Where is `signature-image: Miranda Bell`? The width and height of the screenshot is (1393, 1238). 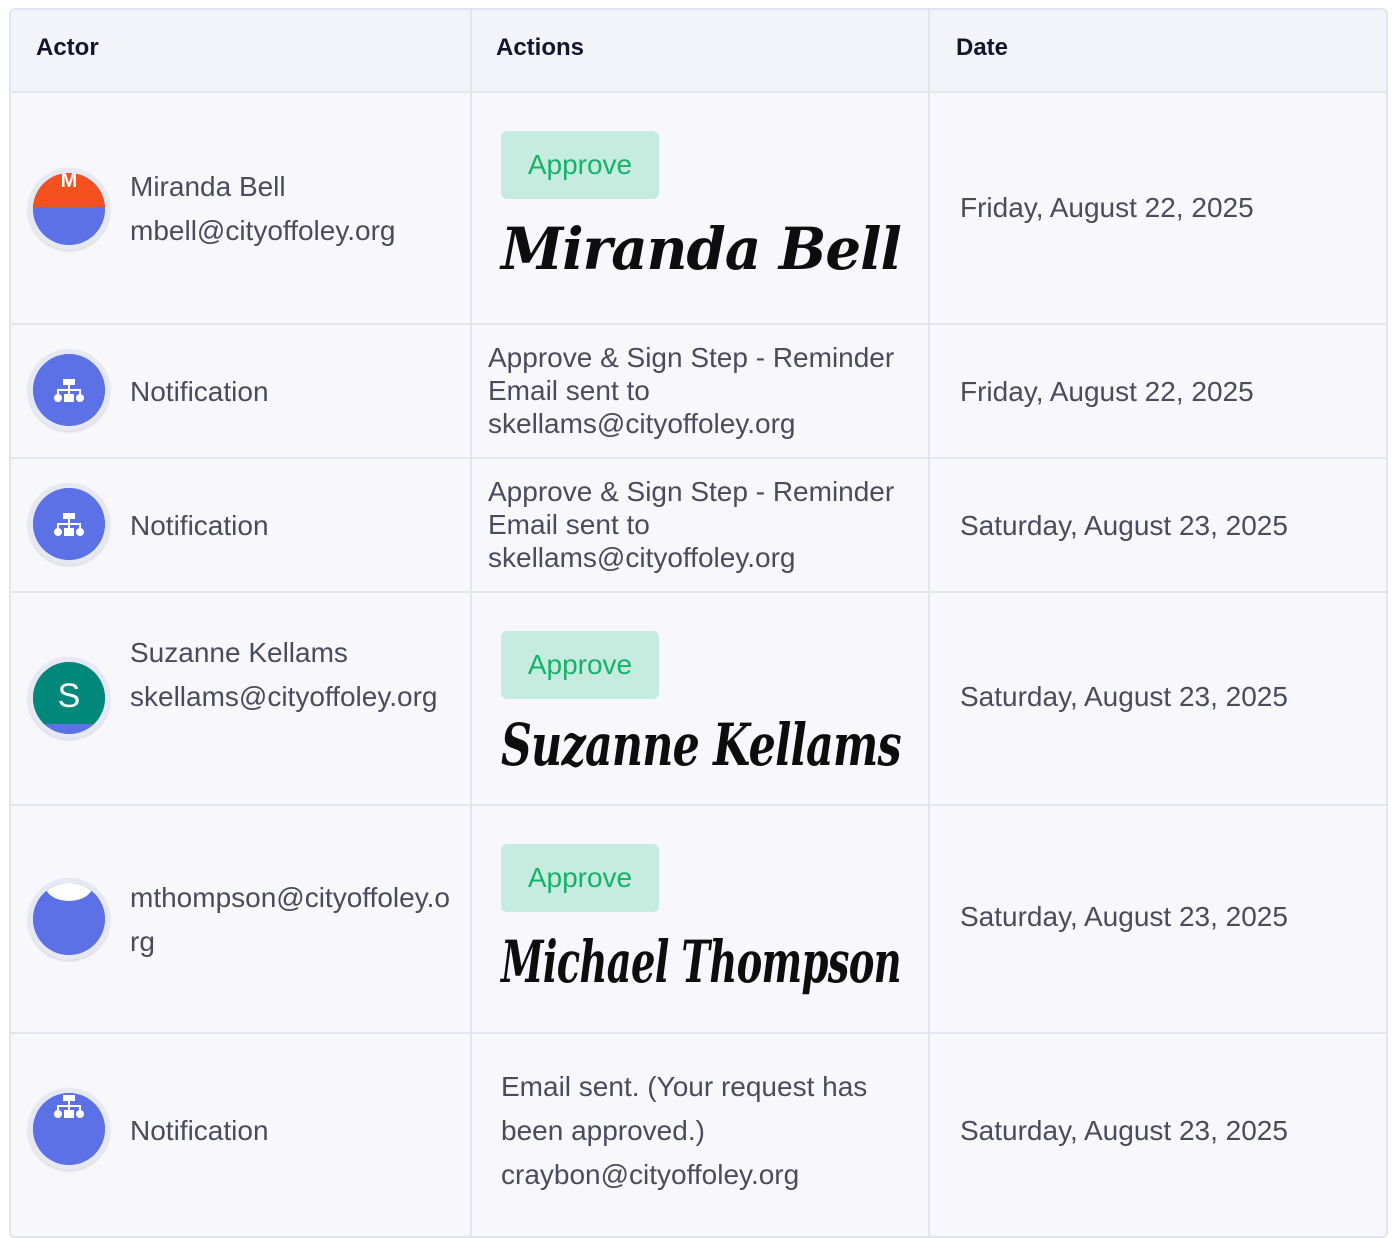 signature-image: Miranda Bell is located at coordinates (701, 249).